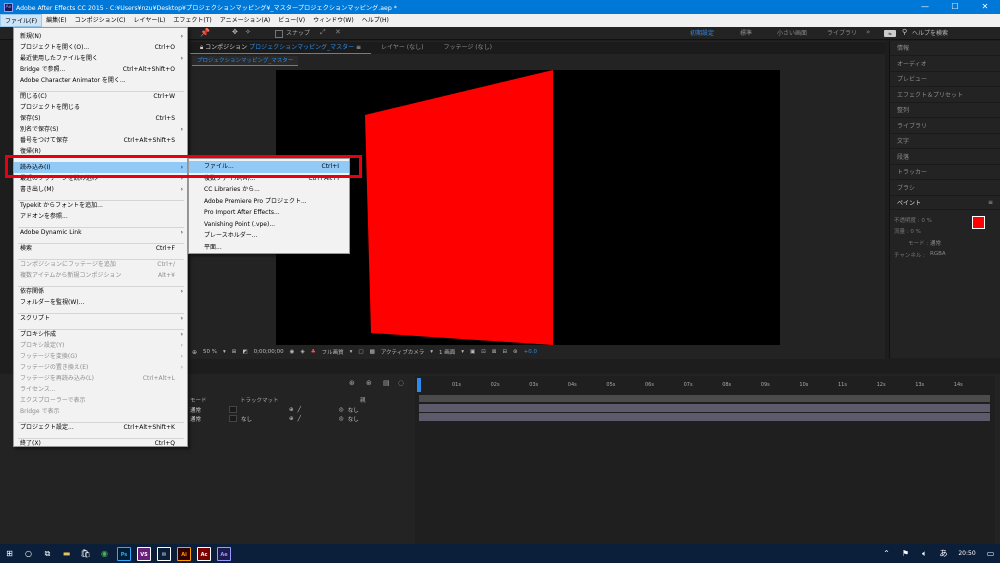 The image size is (1000, 563). Describe the element at coordinates (842, 33) in the screenshot. I see `workspace-library: ライブラリ` at that location.